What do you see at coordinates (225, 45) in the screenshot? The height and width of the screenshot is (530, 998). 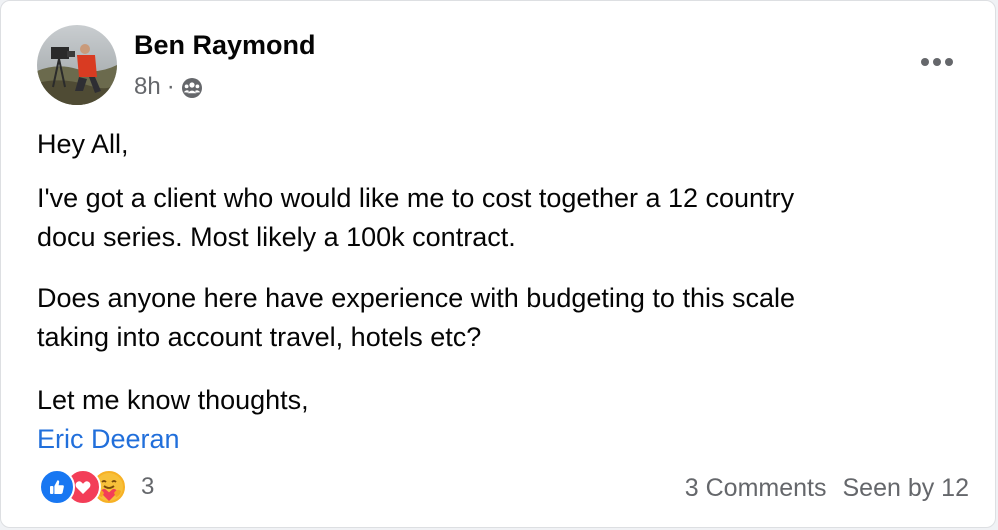 I see `author-name: Ben Raymond` at bounding box center [225, 45].